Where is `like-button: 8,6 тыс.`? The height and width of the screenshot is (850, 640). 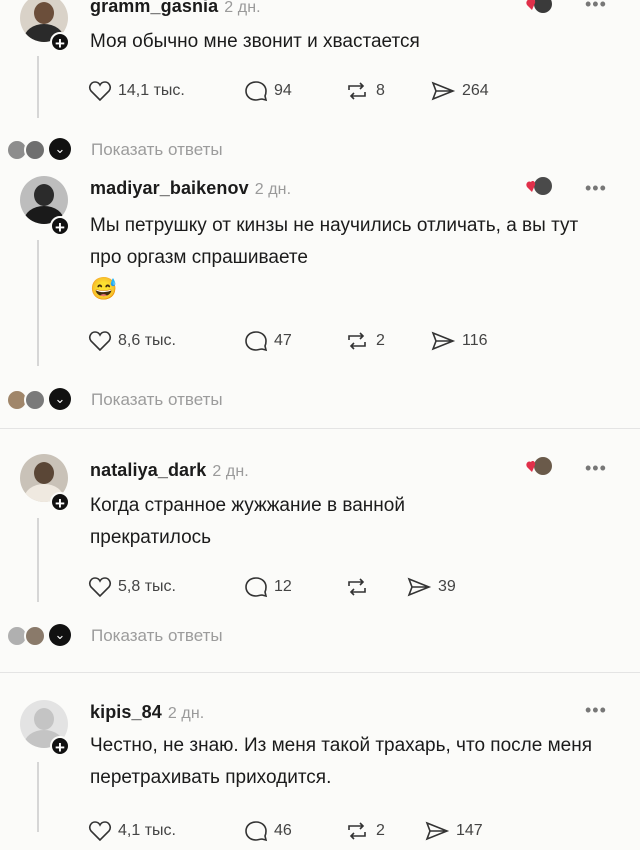
like-button: 8,6 тыс. is located at coordinates (132, 341).